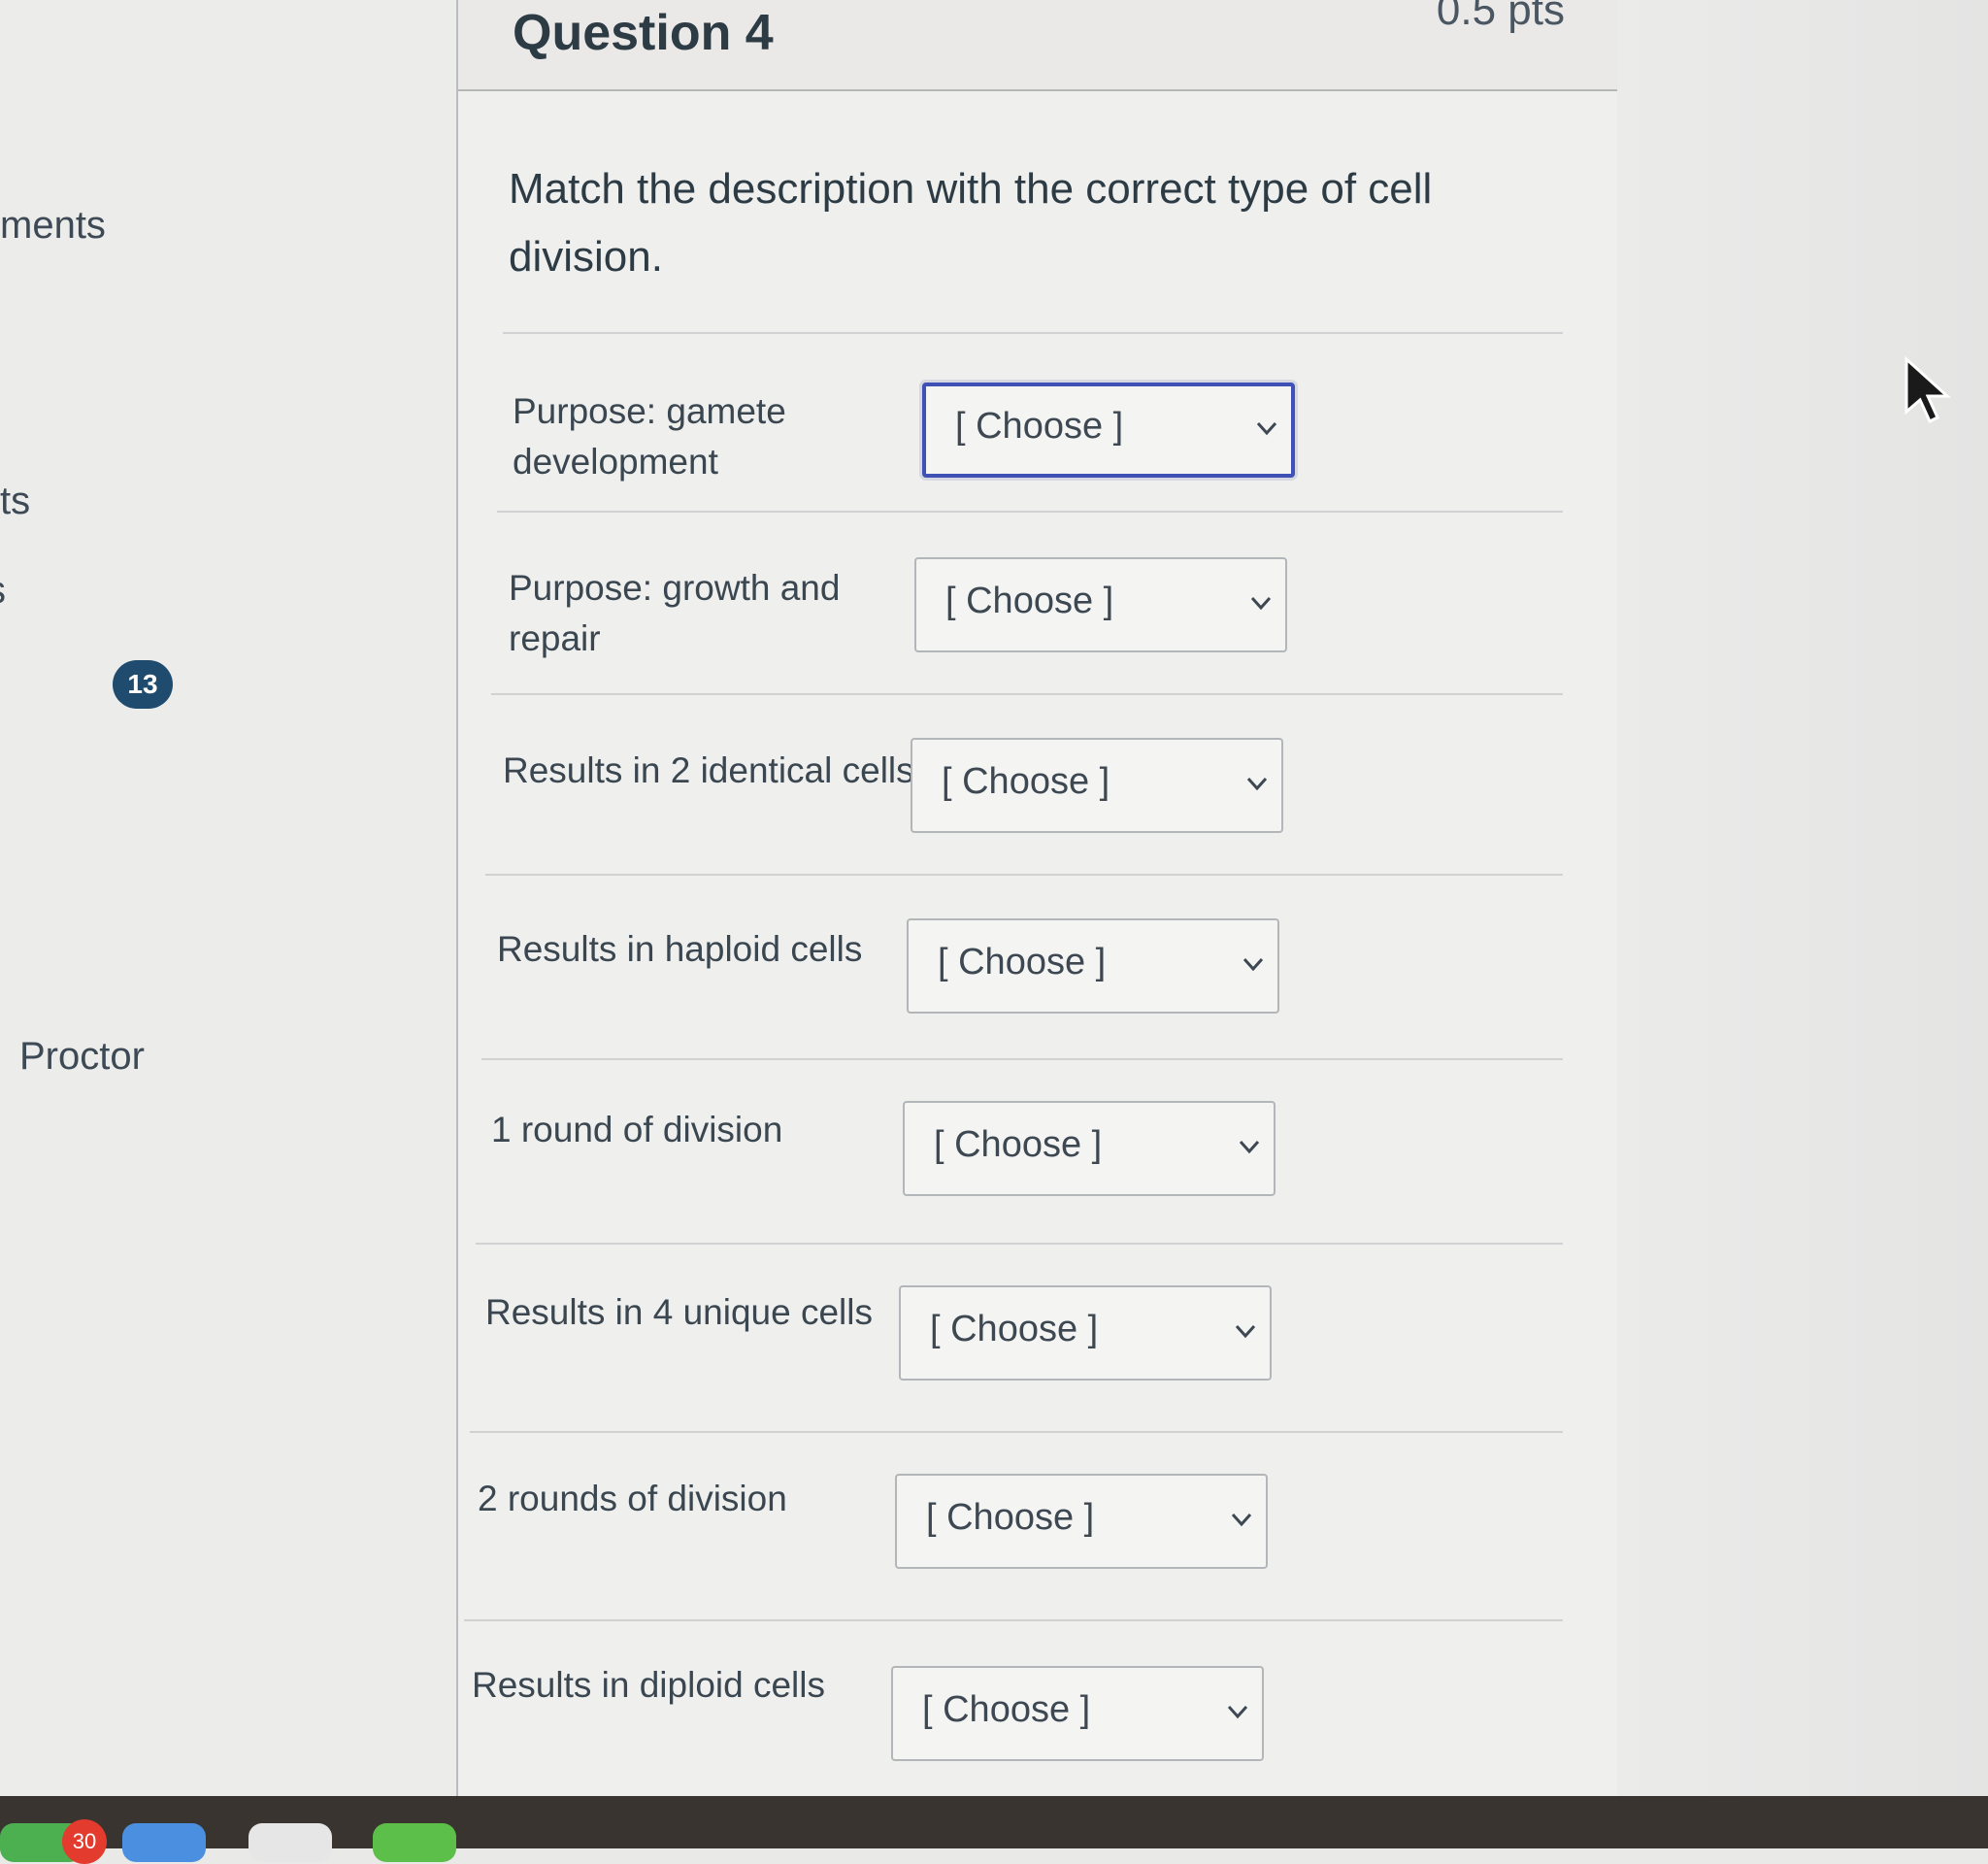 The height and width of the screenshot is (1864, 1988). I want to click on dock-app-calendar, so click(164, 1842).